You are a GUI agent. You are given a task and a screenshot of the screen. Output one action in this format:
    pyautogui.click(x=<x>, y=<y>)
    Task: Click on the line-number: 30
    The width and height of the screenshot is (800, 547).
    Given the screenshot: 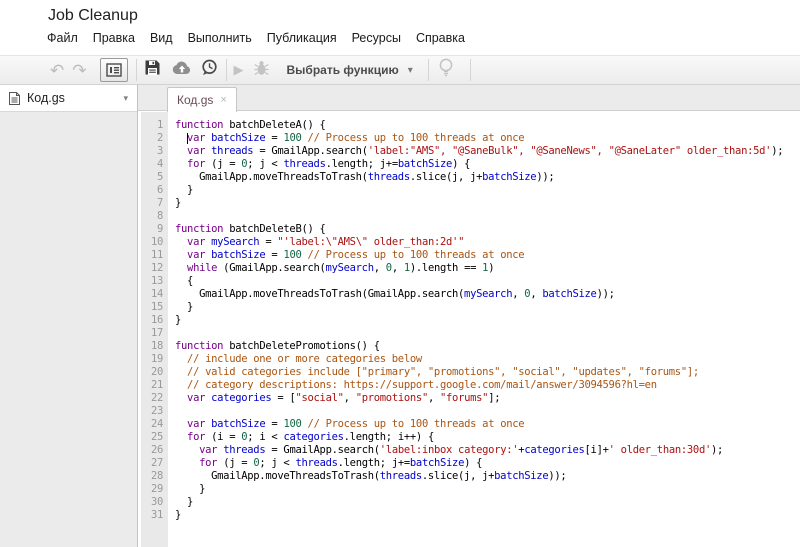 What is the action you would take?
    pyautogui.click(x=156, y=502)
    